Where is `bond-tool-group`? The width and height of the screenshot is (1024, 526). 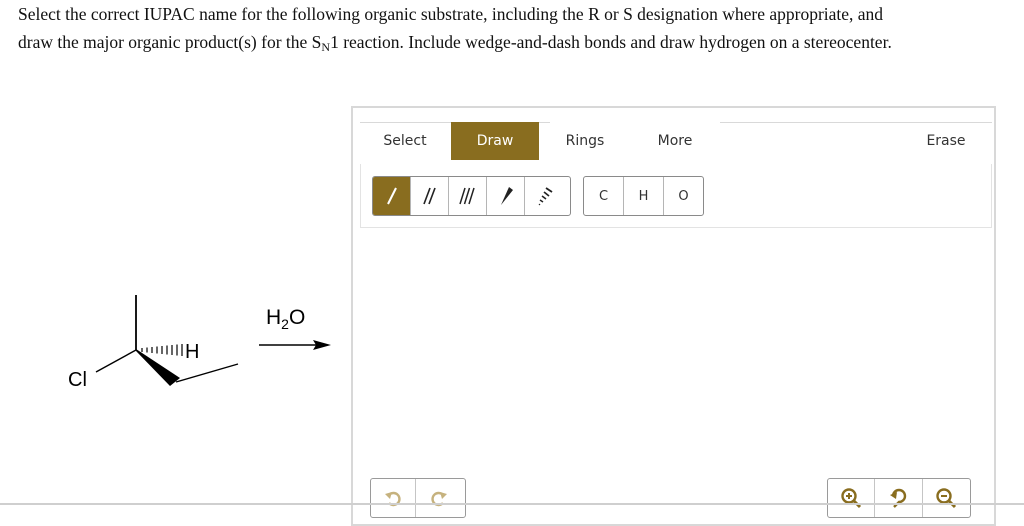 bond-tool-group is located at coordinates (471, 196).